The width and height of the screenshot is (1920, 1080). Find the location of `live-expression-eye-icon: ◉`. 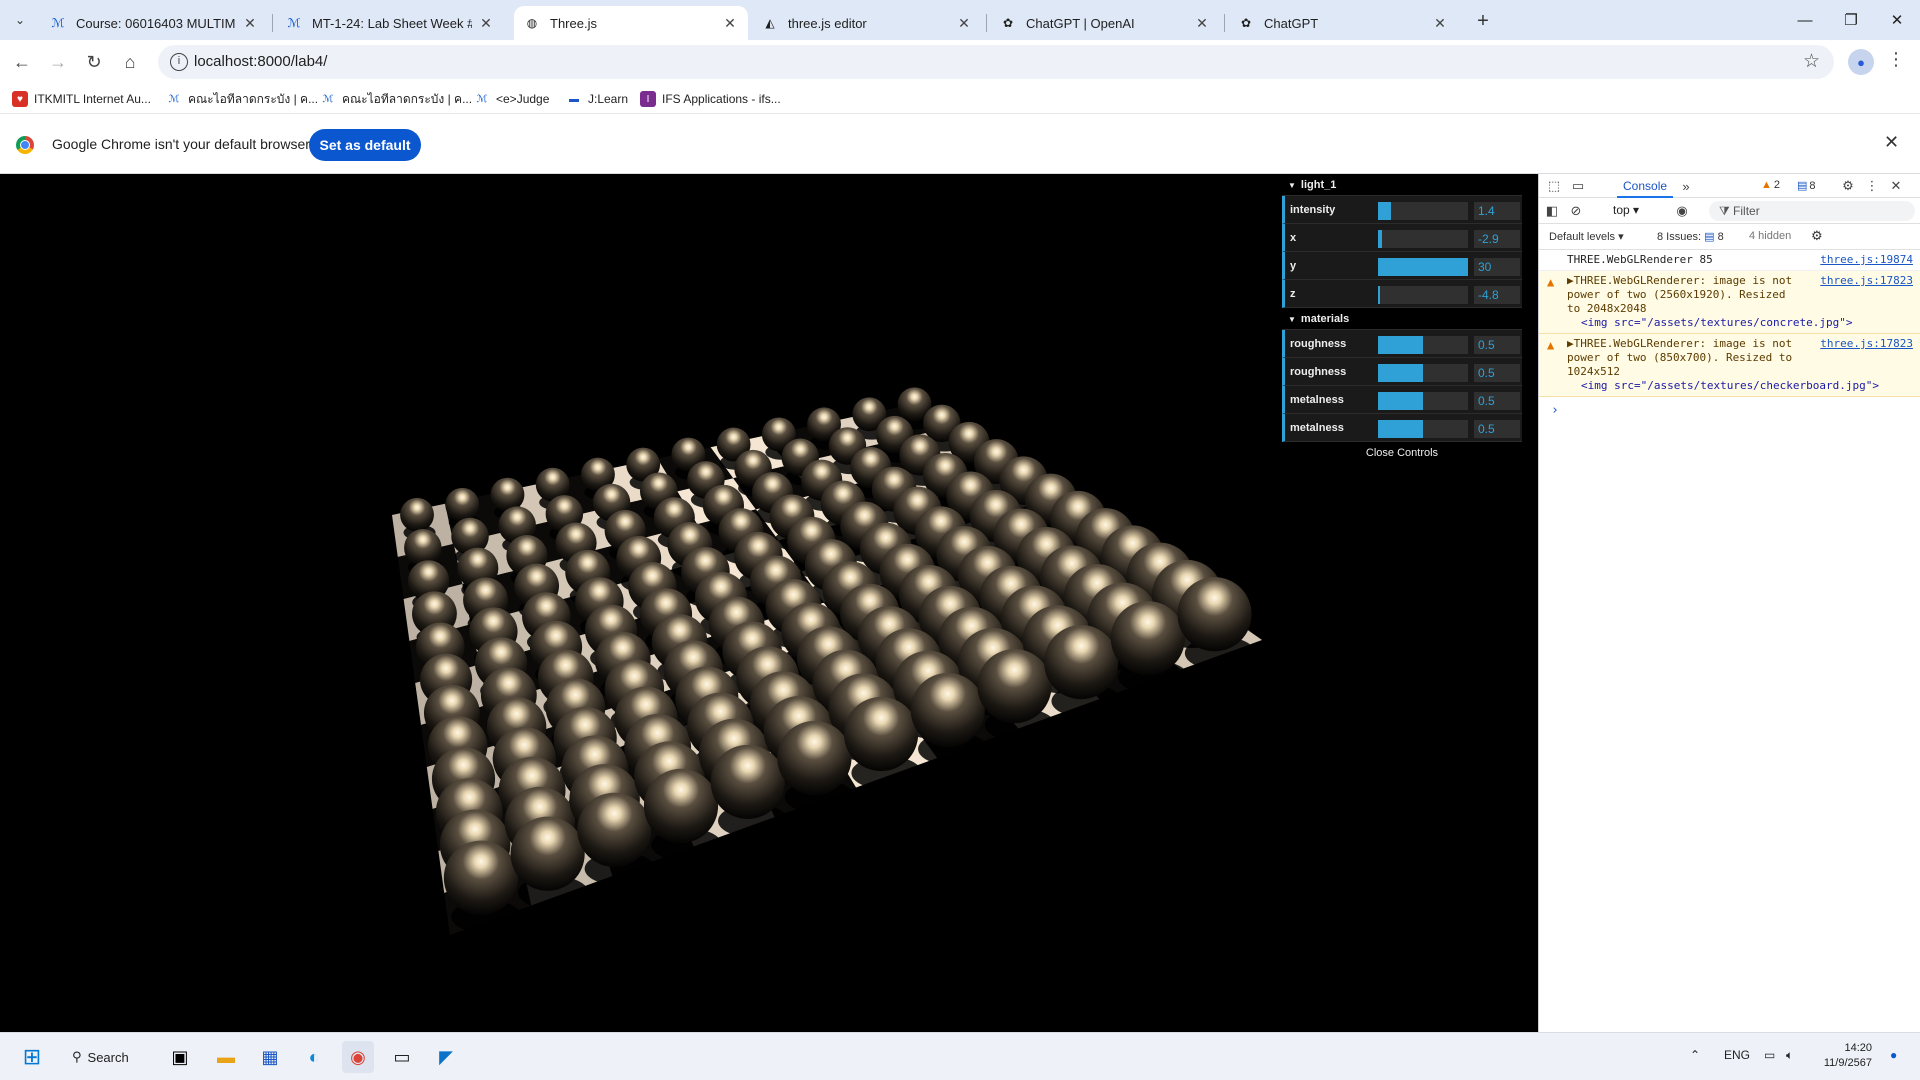

live-expression-eye-icon: ◉ is located at coordinates (1682, 211).